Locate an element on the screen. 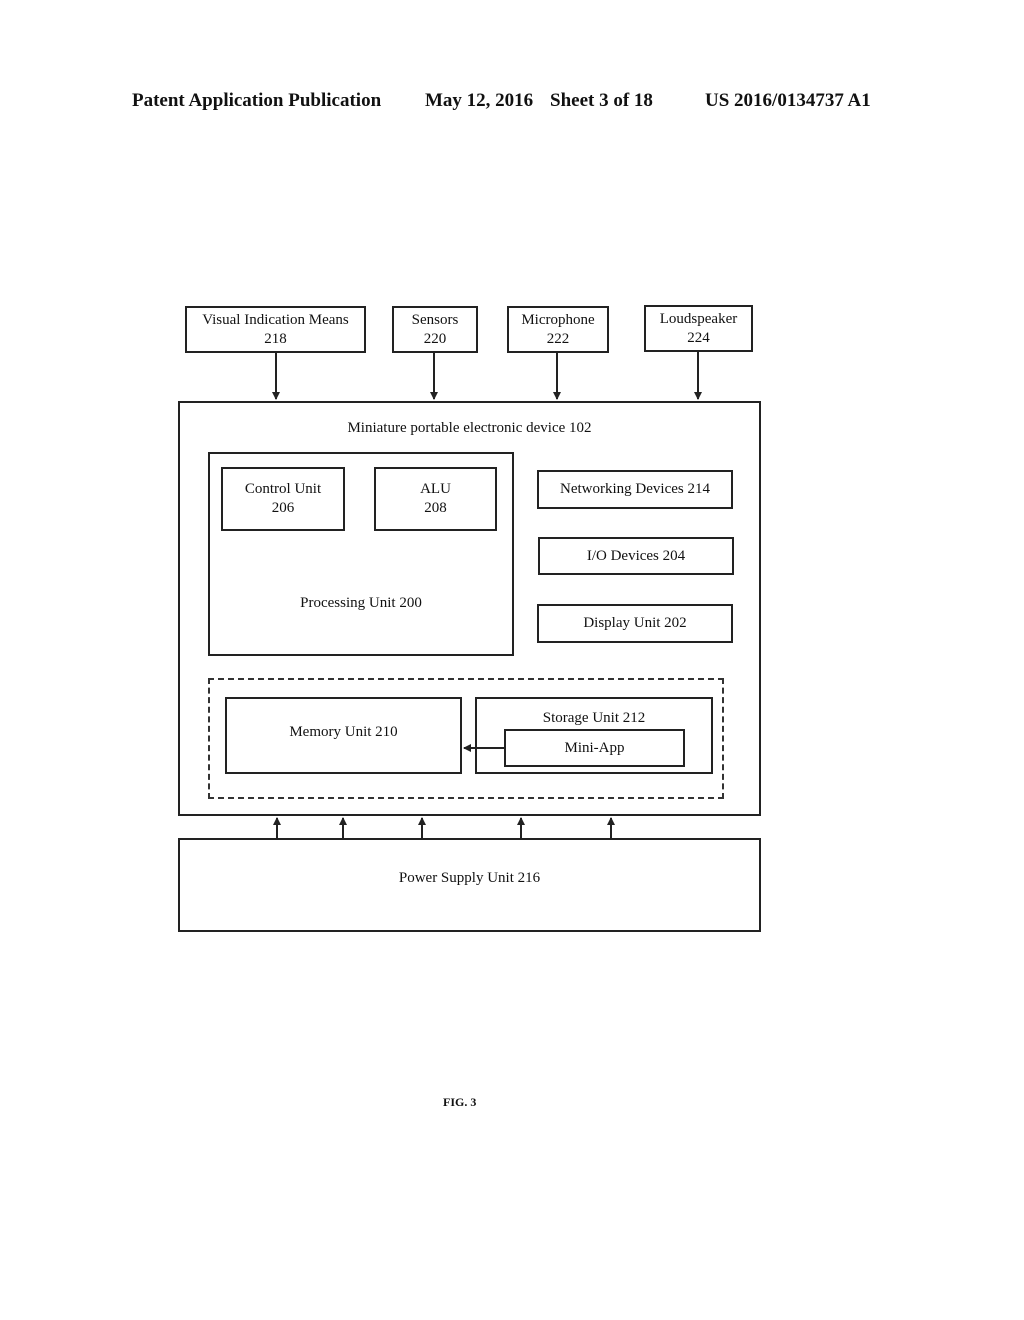 The height and width of the screenshot is (1320, 1024). visual-indication-ref: 218 is located at coordinates (275, 338).